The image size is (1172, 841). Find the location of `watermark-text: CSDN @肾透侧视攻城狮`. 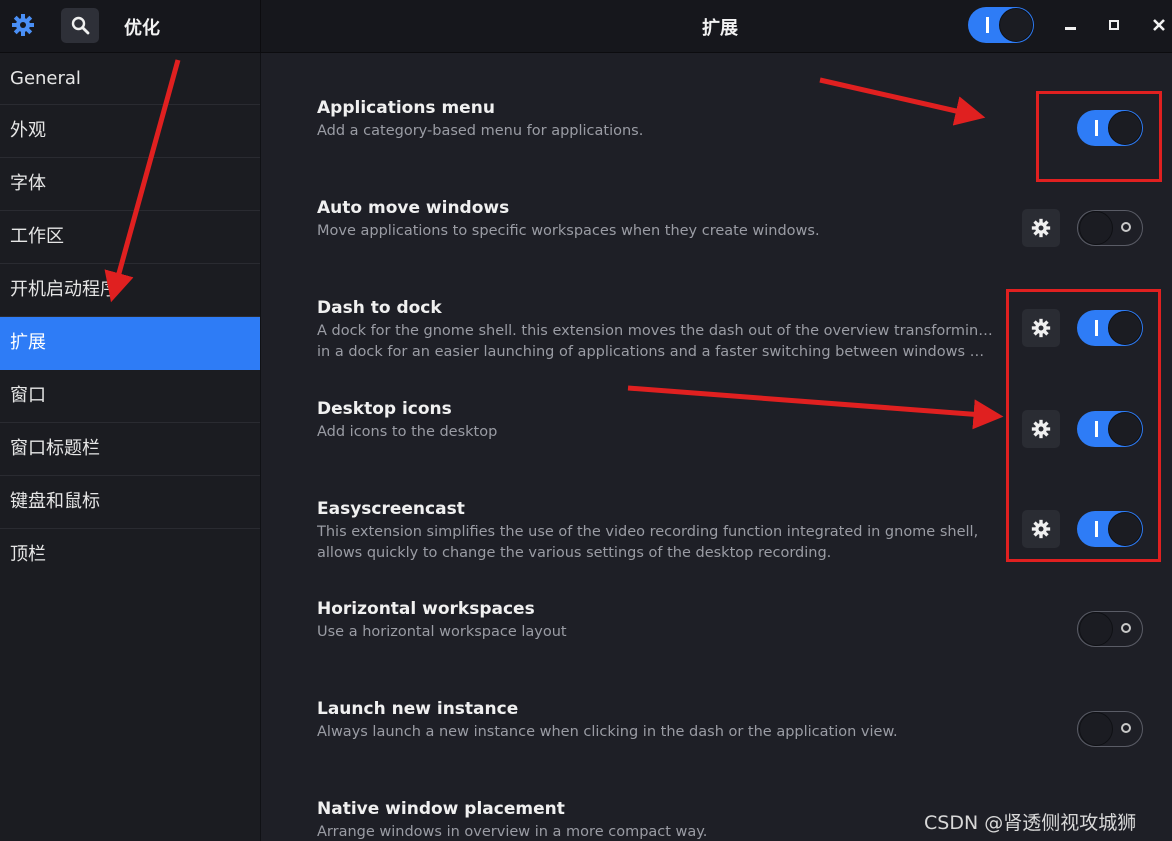

watermark-text: CSDN @肾透侧视攻城狮 is located at coordinates (1030, 823).